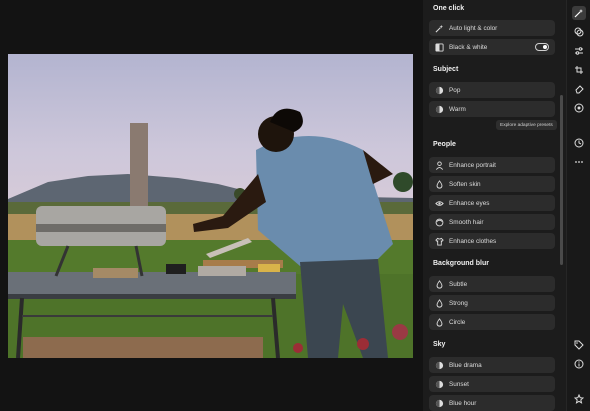 This screenshot has height=411, width=590. What do you see at coordinates (459, 384) in the screenshot?
I see `sky-sunset-label: Sunset` at bounding box center [459, 384].